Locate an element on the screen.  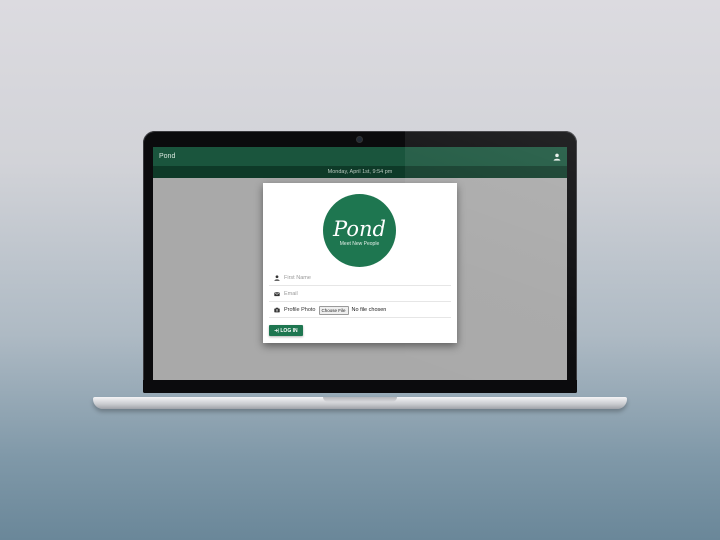
login-button-label: LOG IN is located at coordinates (289, 330).